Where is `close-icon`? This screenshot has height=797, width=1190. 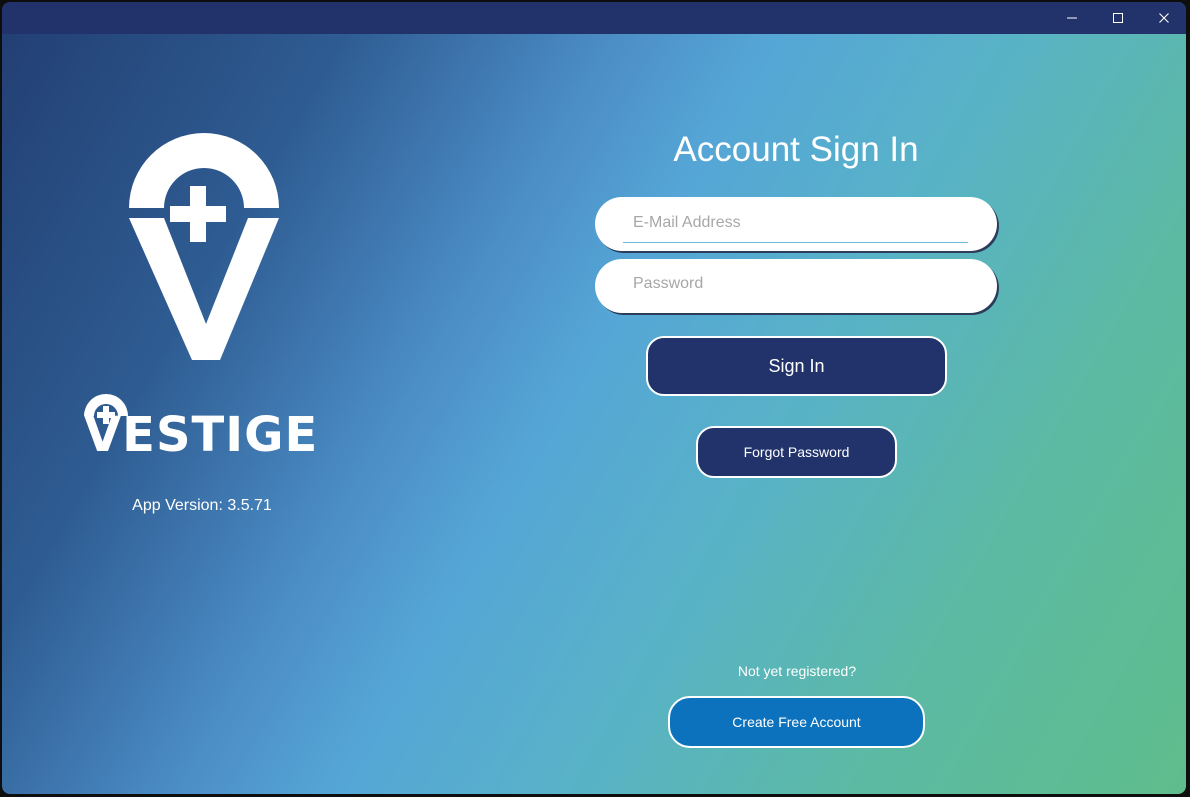 close-icon is located at coordinates (1164, 18).